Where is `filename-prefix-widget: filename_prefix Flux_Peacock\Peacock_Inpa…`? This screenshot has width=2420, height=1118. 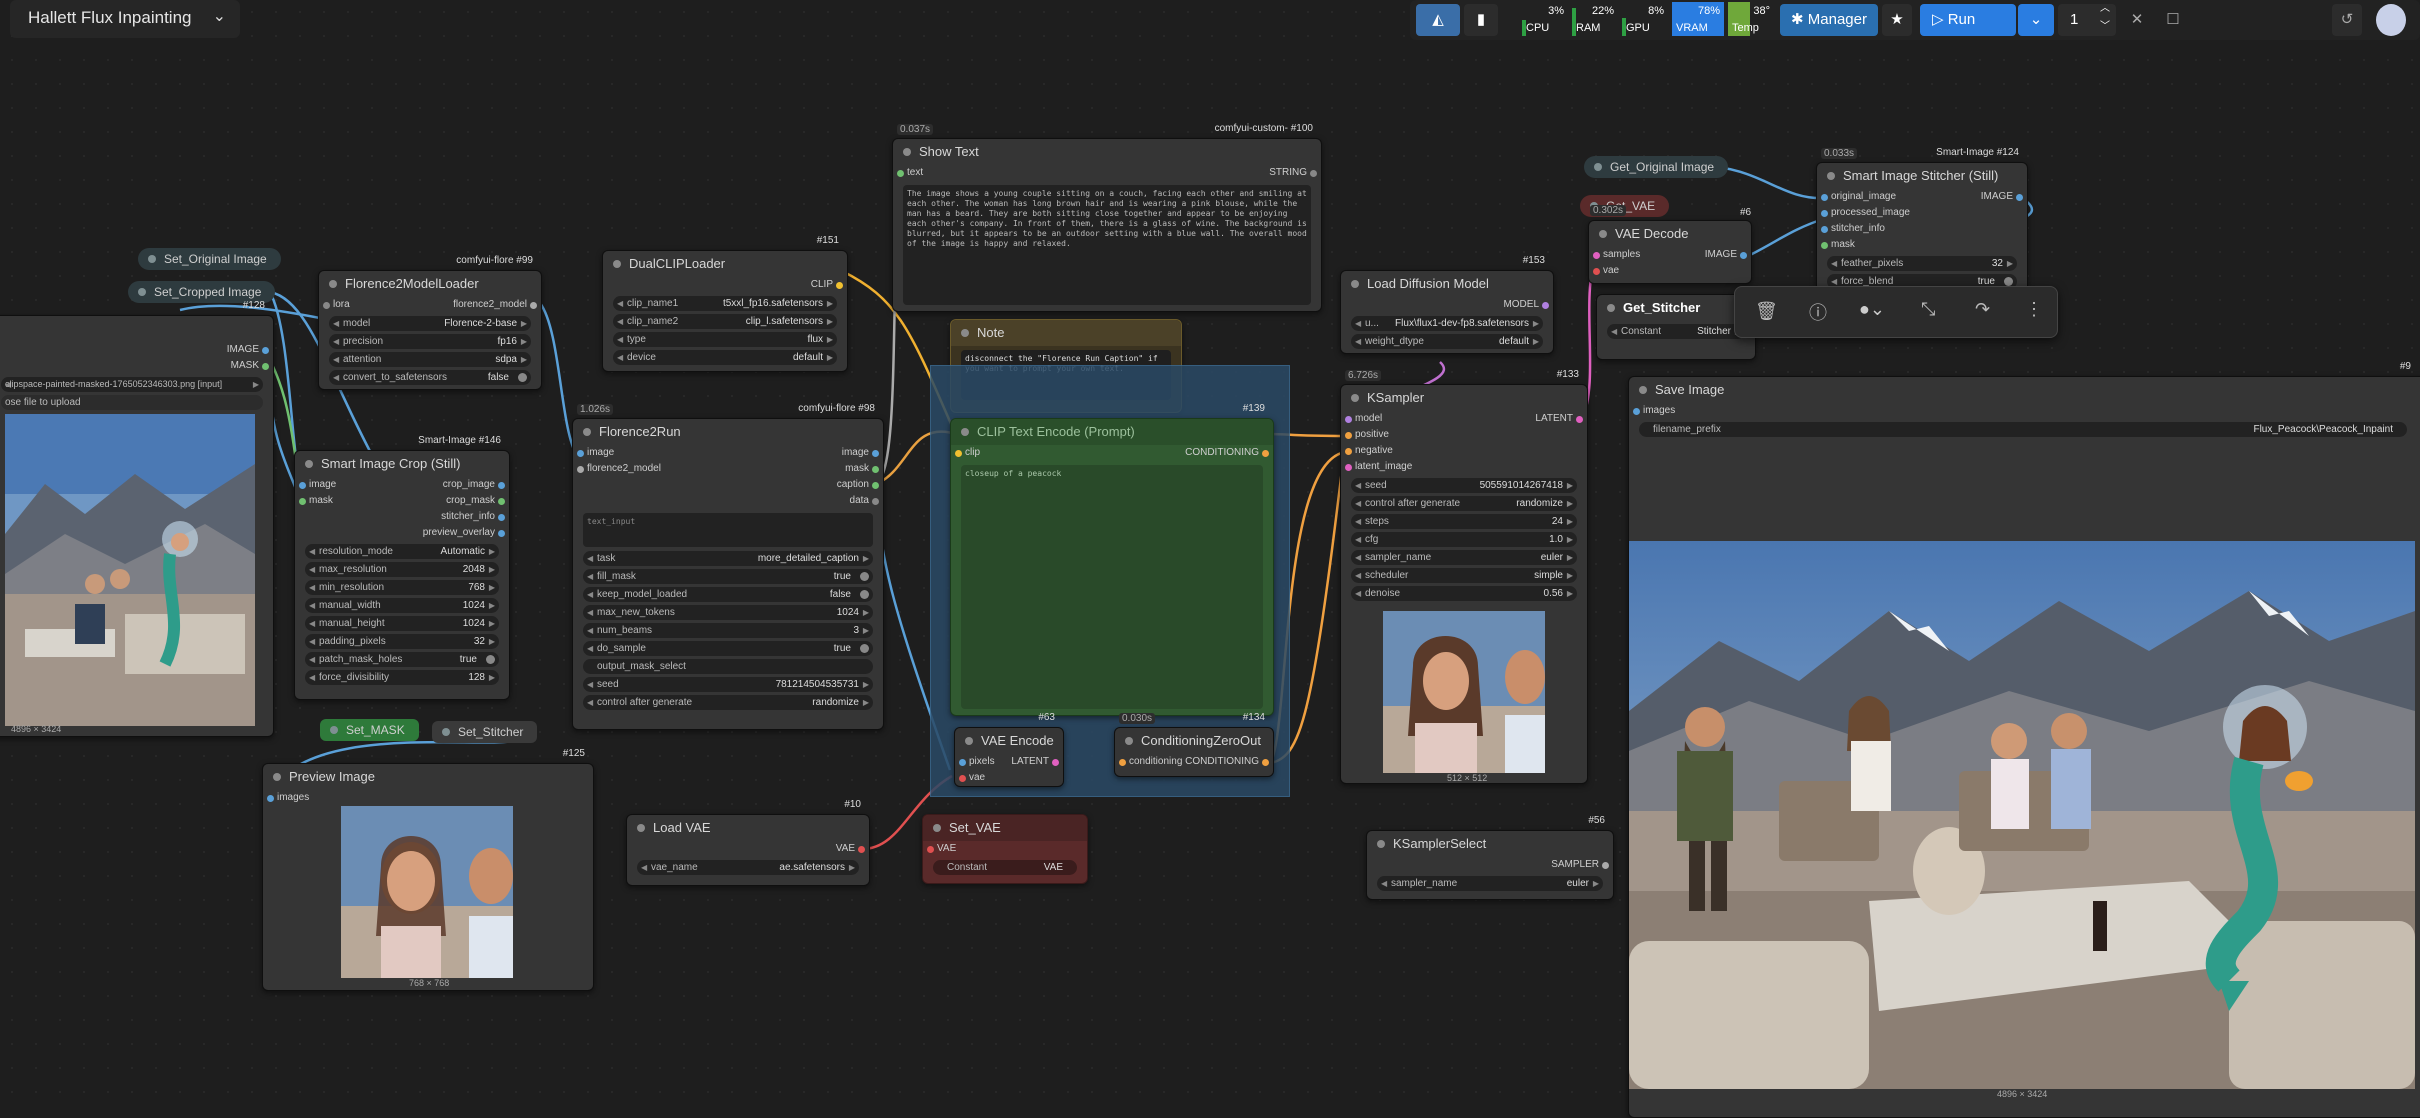 filename-prefix-widget: filename_prefix Flux_Peacock\Peacock_Inpa… is located at coordinates (2023, 429).